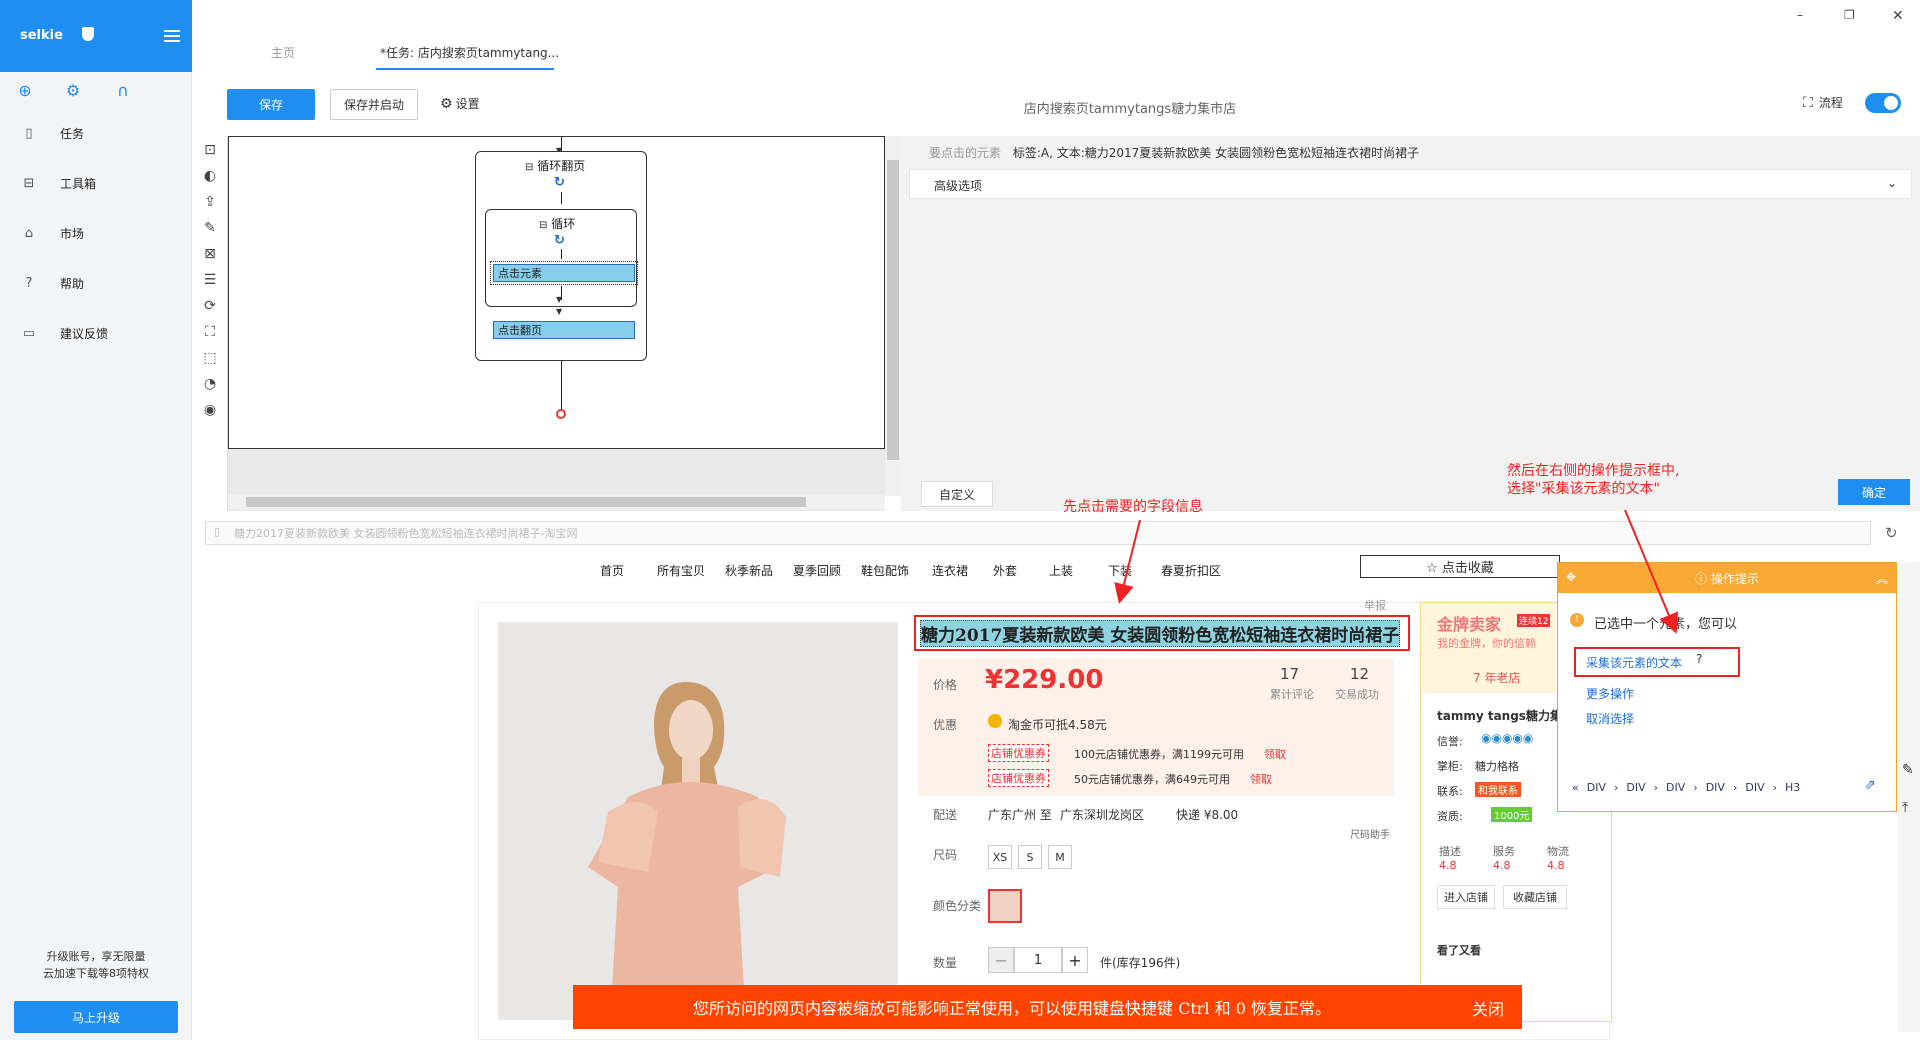  Describe the element at coordinates (1535, 897) in the screenshot. I see `favorite-shop-button: 收藏店铺` at that location.